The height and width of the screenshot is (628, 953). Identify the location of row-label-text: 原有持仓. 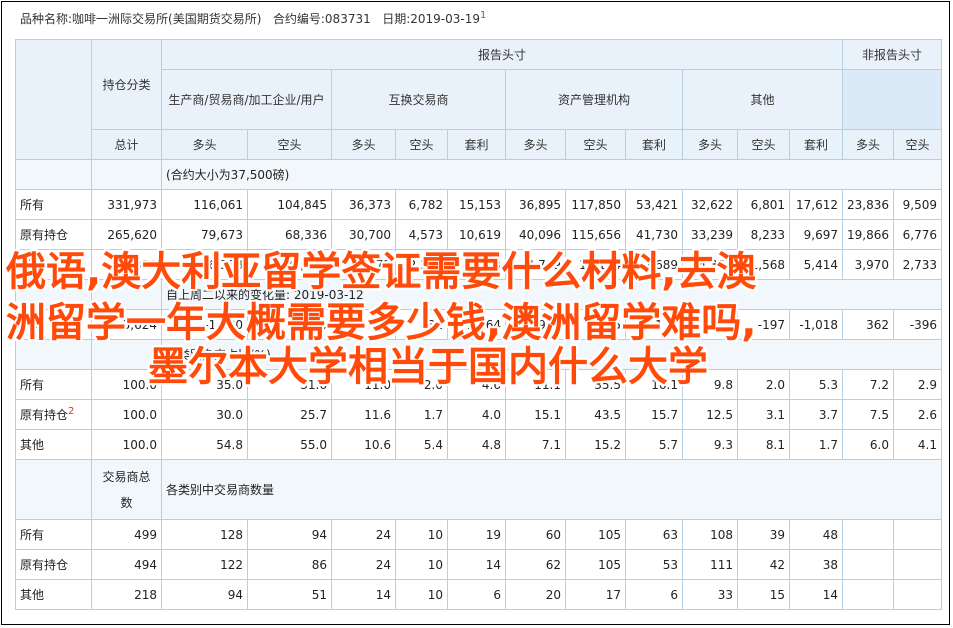
(44, 235).